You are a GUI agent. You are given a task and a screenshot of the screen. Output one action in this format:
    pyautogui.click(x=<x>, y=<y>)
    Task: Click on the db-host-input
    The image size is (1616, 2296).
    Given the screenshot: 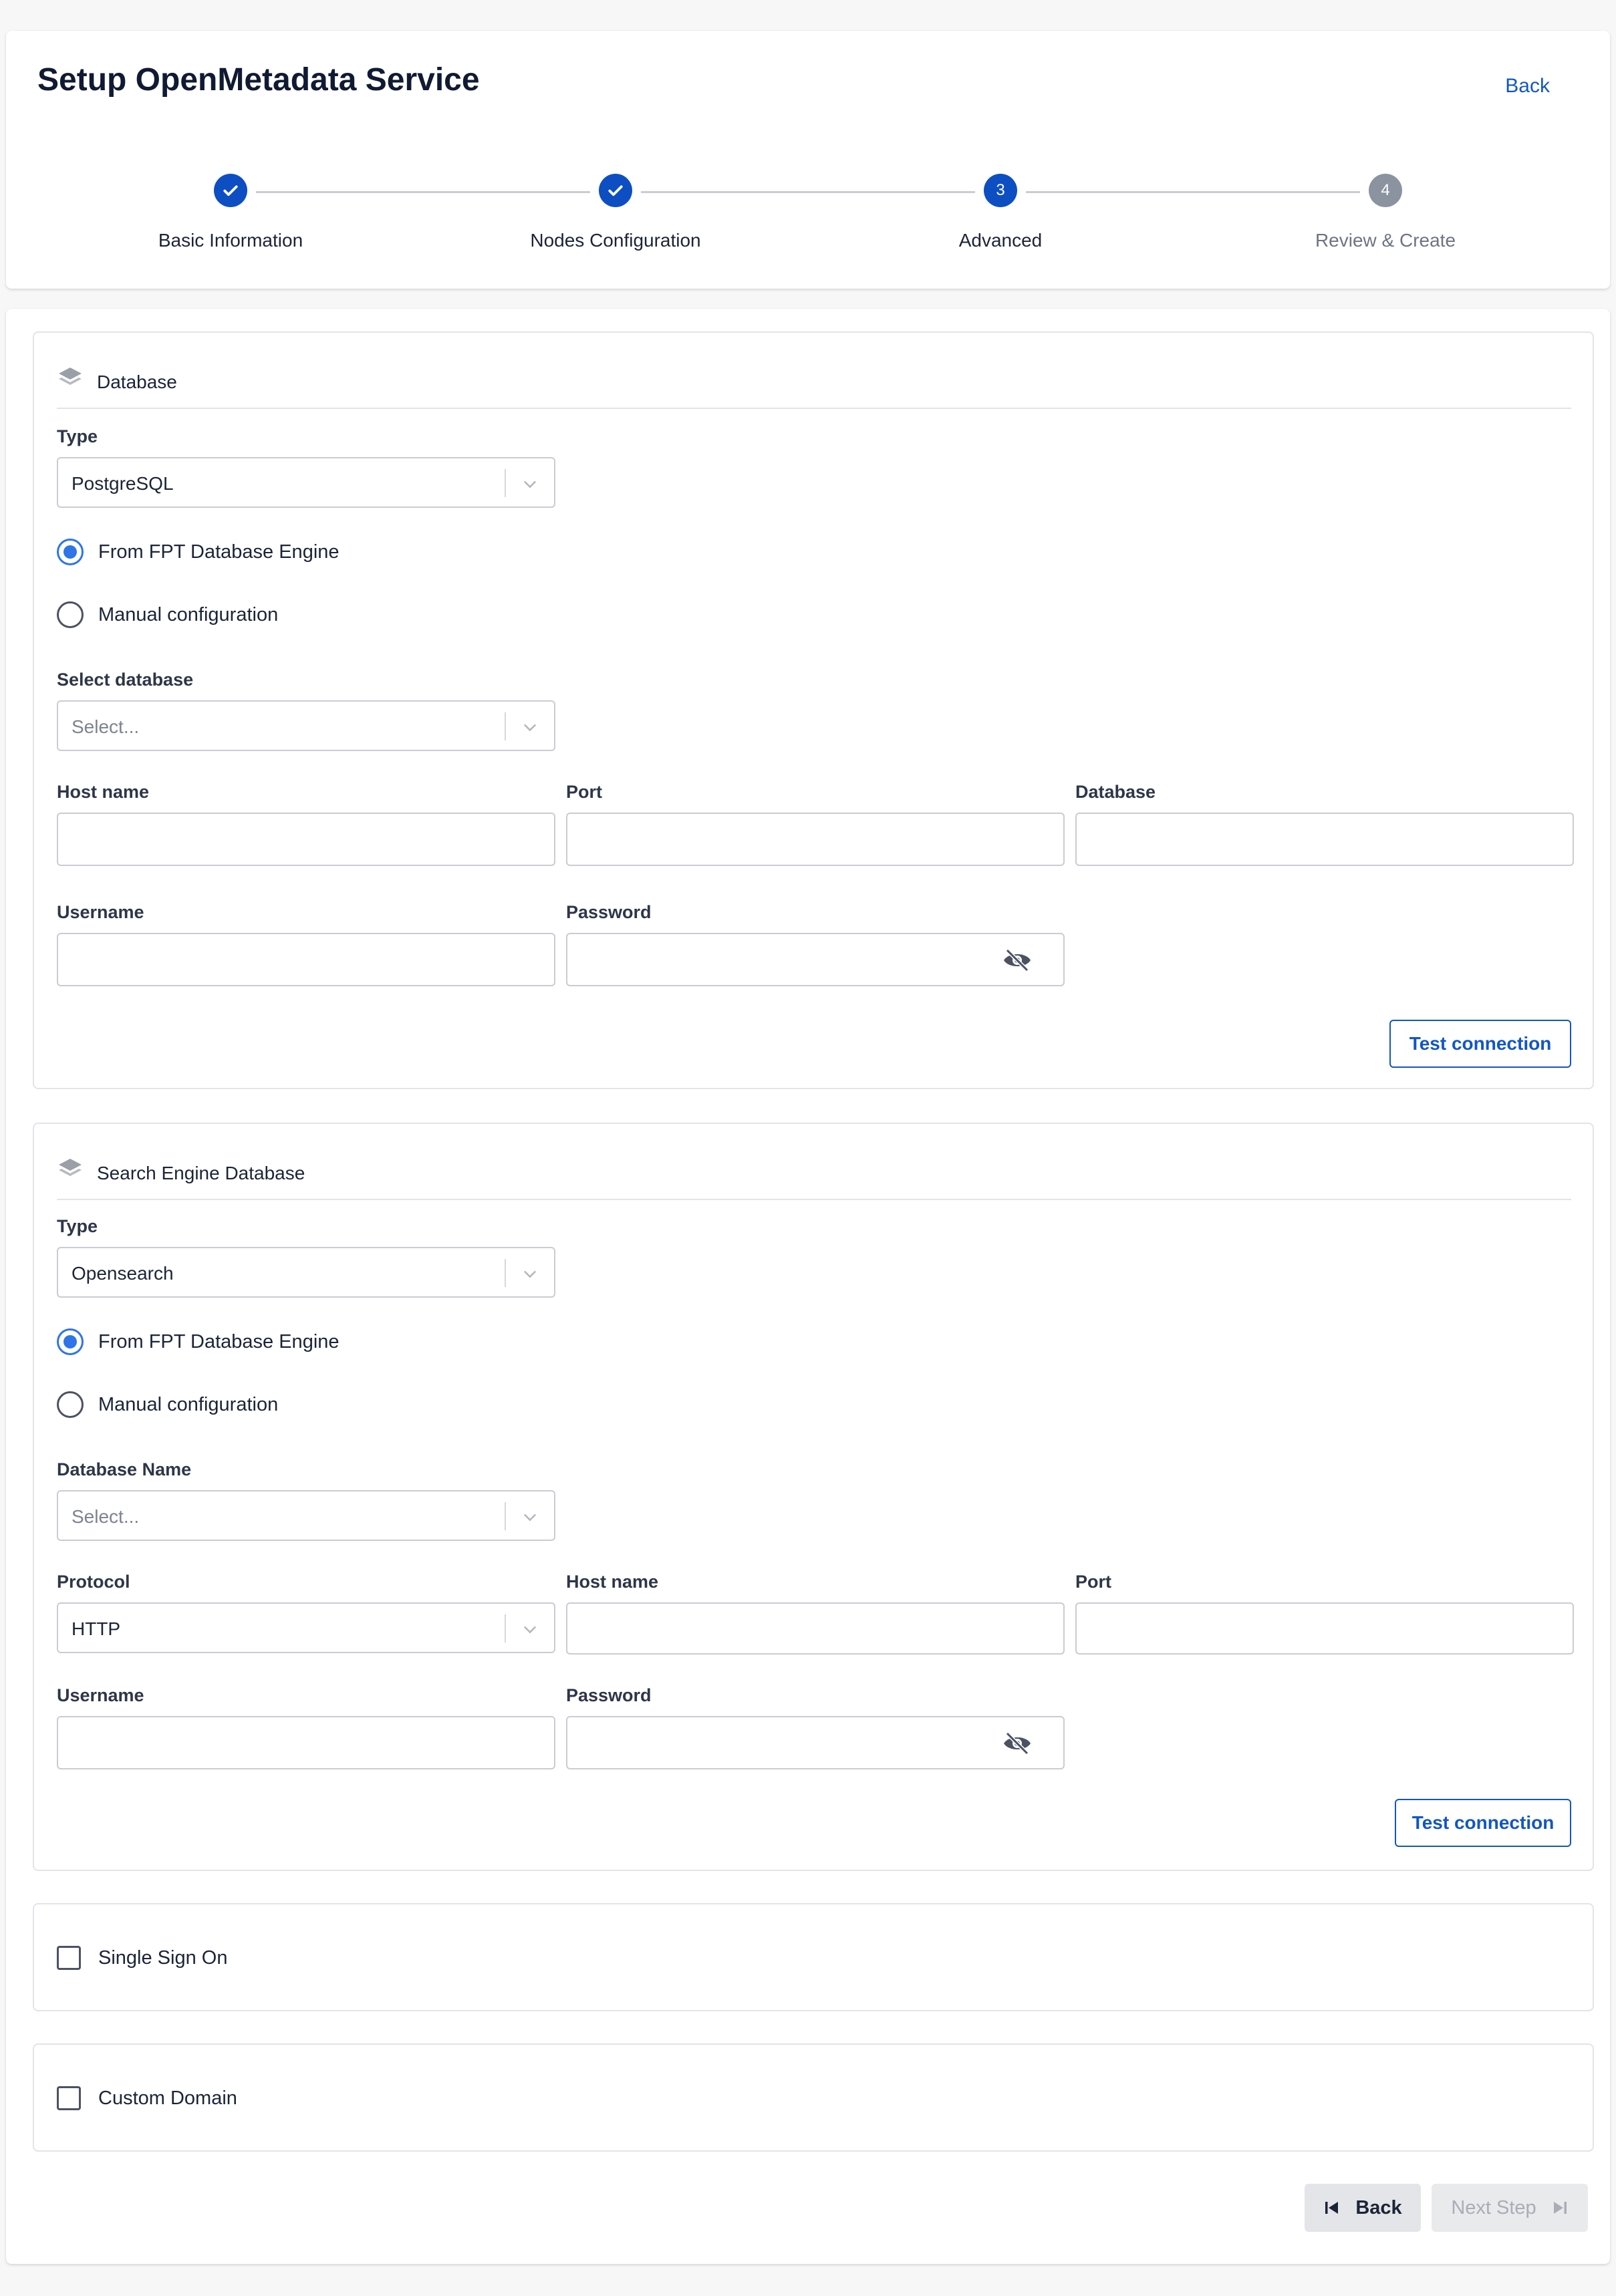 What is the action you would take?
    pyautogui.click(x=306, y=839)
    